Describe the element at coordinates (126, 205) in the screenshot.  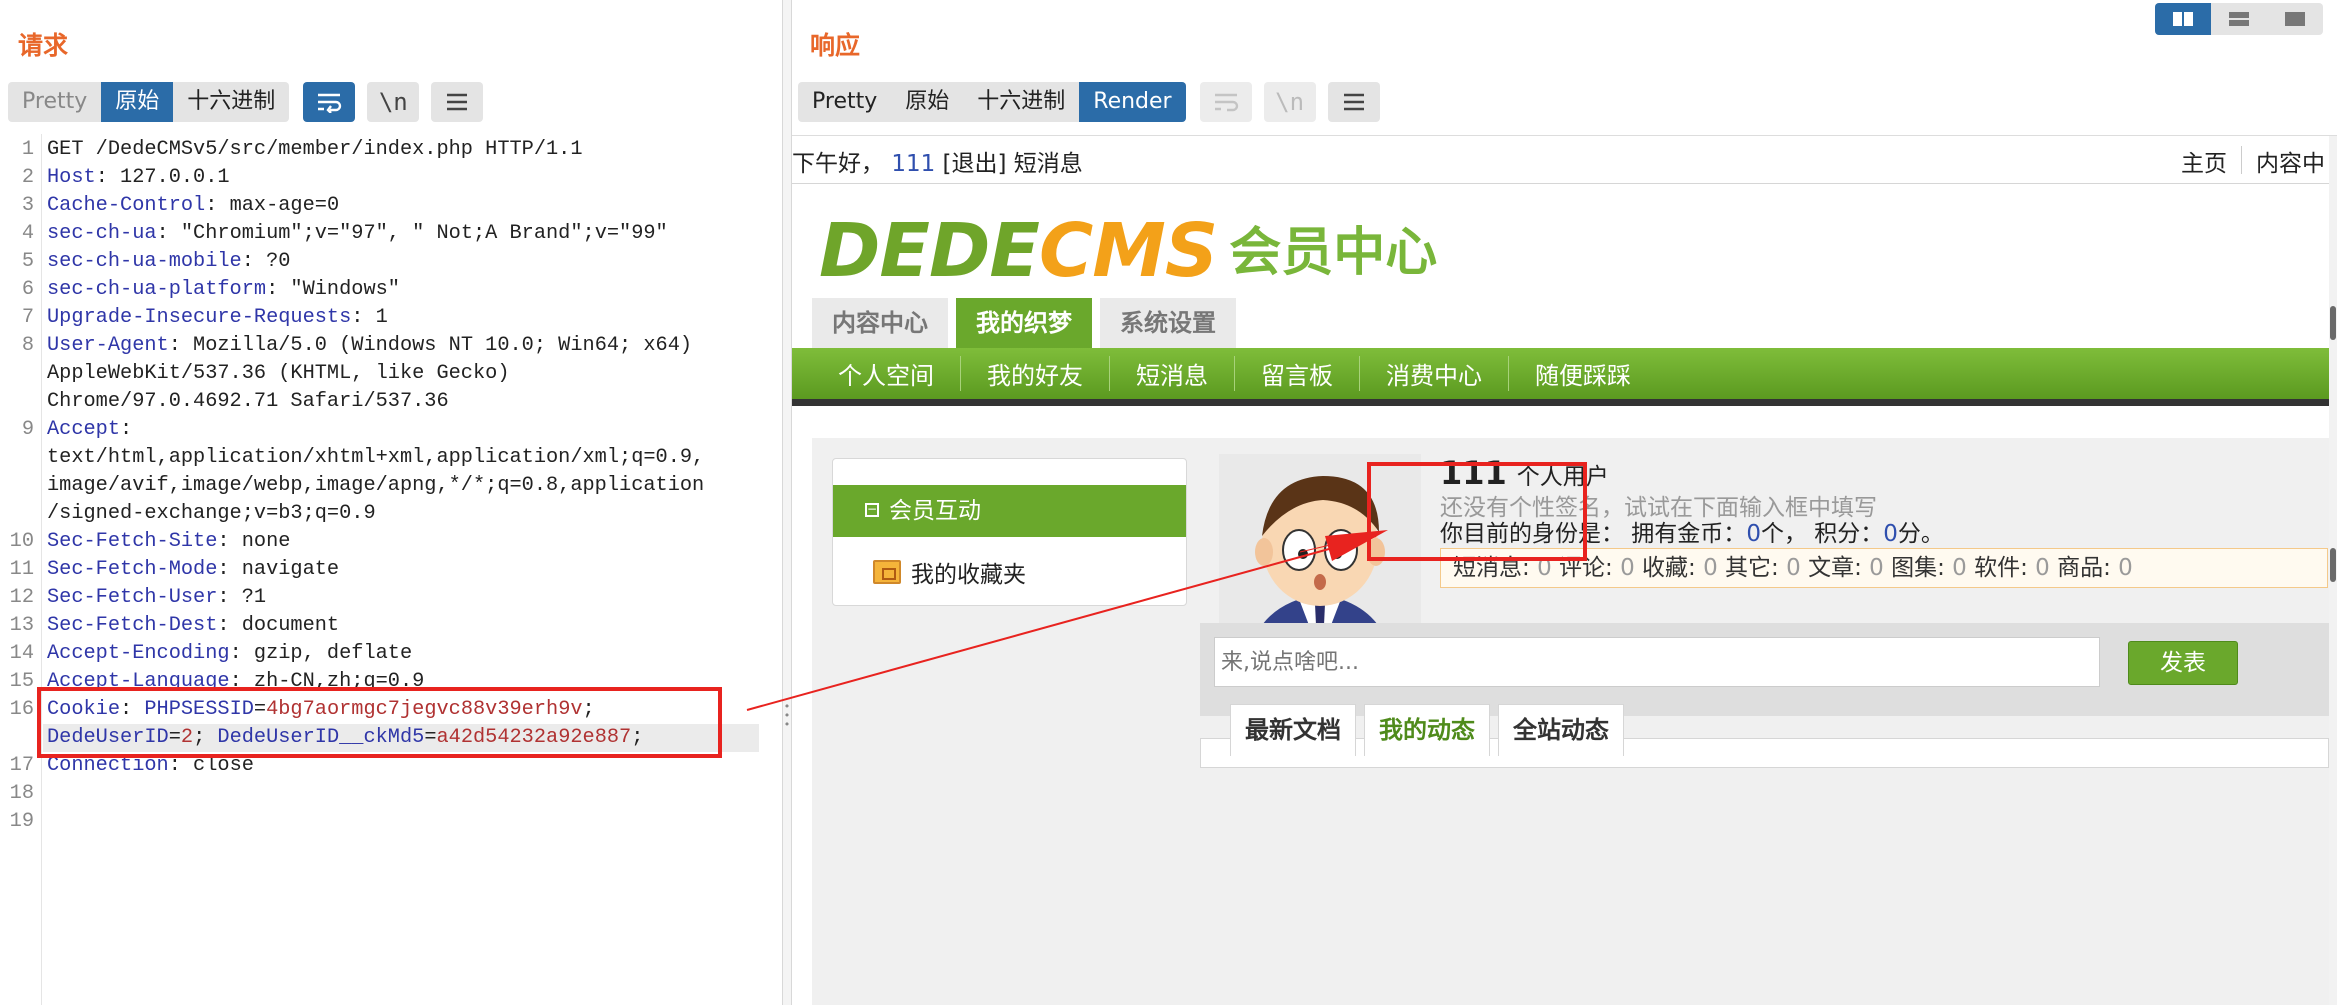
I see `header-name: Cache-Control` at that location.